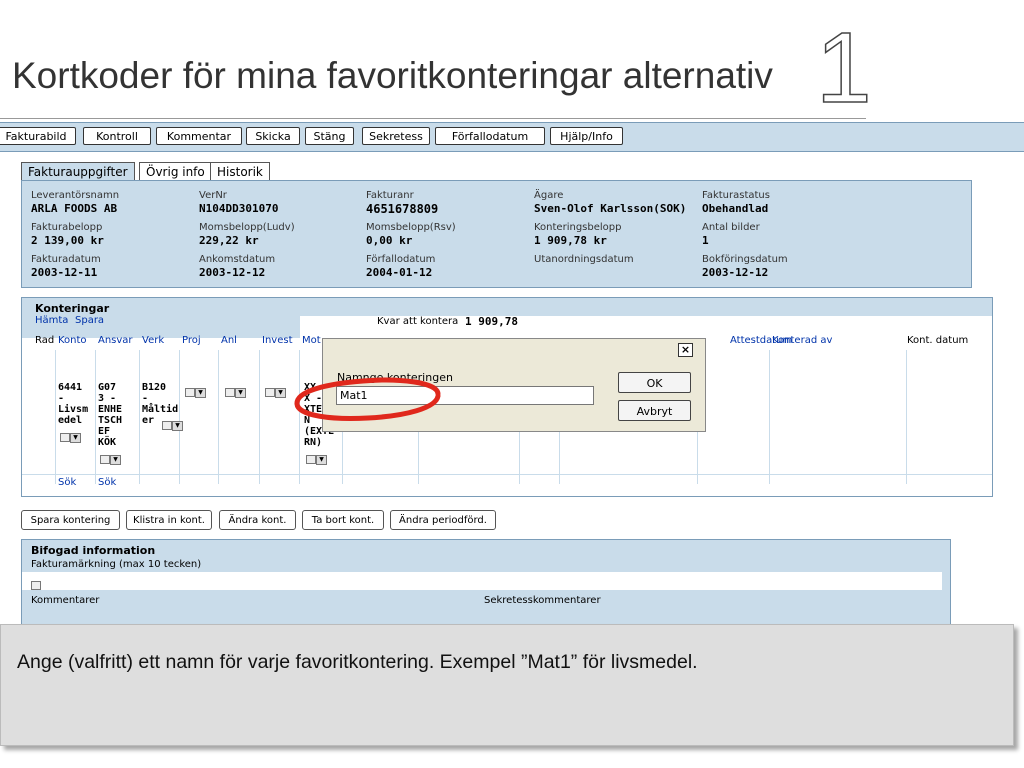 This screenshot has height=768, width=1024. Describe the element at coordinates (277, 340) in the screenshot. I see `col-invest: Invest` at that location.